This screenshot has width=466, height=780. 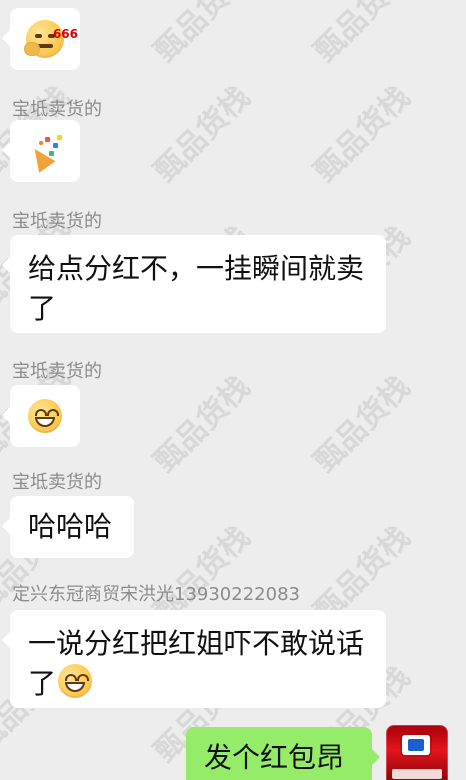 I want to click on emoji-badge: 666, so click(x=65, y=34).